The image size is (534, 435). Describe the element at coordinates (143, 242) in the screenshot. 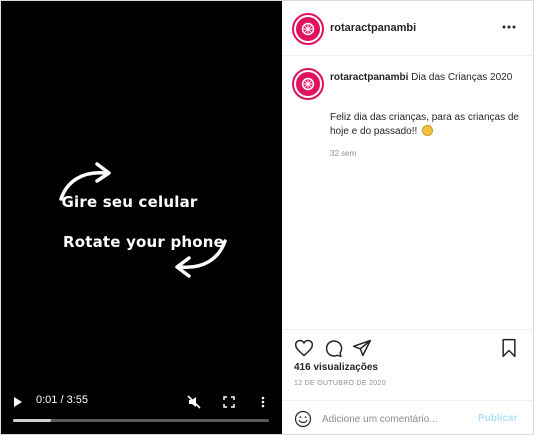

I see `video-text-en: Rotate your phone` at that location.